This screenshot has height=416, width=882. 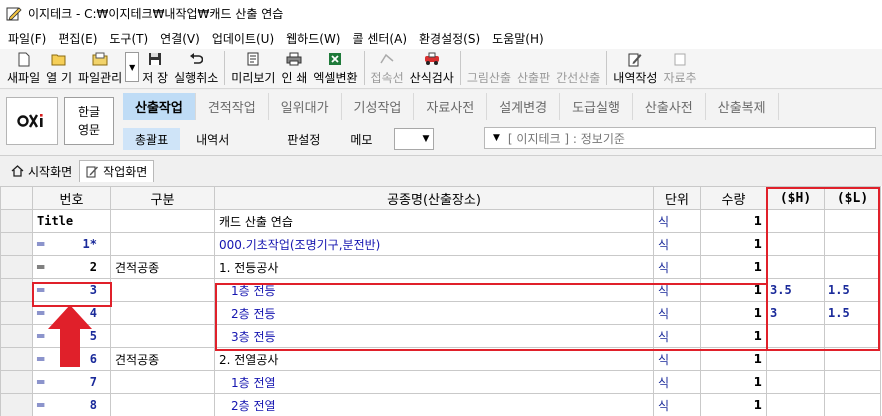 What do you see at coordinates (128, 38) in the screenshot?
I see `menu-tools: 도구(T)` at bounding box center [128, 38].